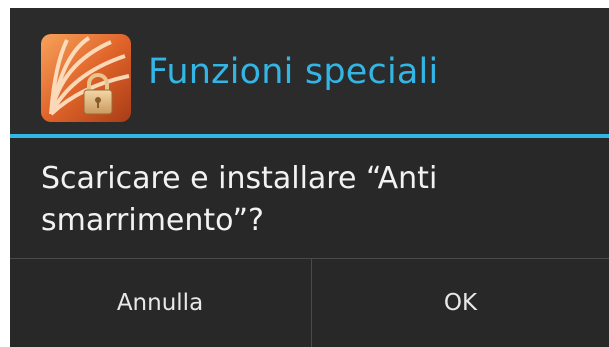 The height and width of the screenshot is (347, 609). What do you see at coordinates (293, 72) in the screenshot?
I see `dialog-title: Funzioni speciali` at bounding box center [293, 72].